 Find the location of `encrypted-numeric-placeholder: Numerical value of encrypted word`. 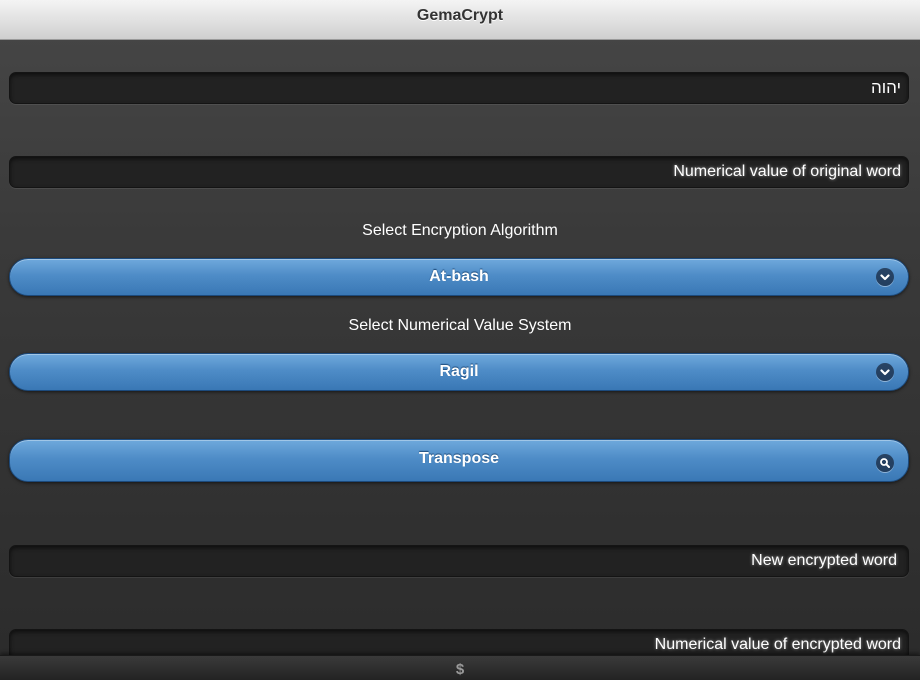

encrypted-numeric-placeholder: Numerical value of encrypted word is located at coordinates (777, 644).